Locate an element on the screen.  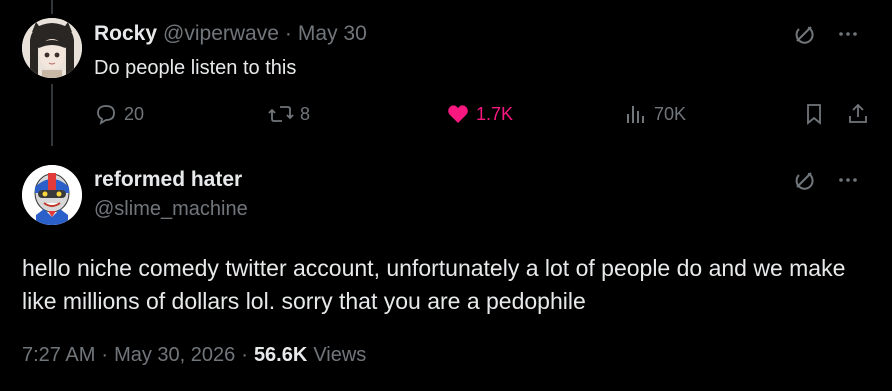
like-count: 1.7K is located at coordinates (495, 113).